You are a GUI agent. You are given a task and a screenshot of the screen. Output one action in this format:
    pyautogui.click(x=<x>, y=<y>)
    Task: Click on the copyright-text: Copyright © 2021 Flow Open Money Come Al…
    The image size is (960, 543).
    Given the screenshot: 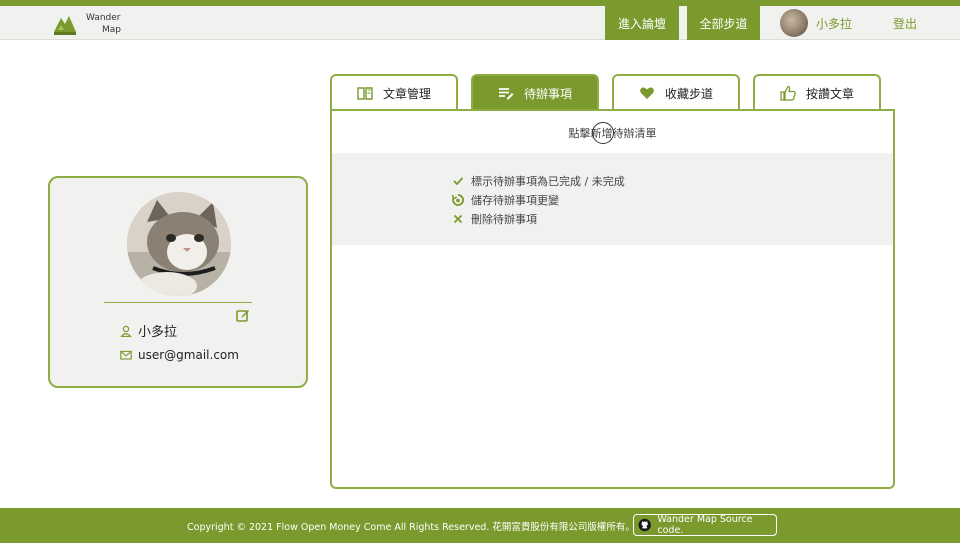 What is the action you would take?
    pyautogui.click(x=411, y=527)
    